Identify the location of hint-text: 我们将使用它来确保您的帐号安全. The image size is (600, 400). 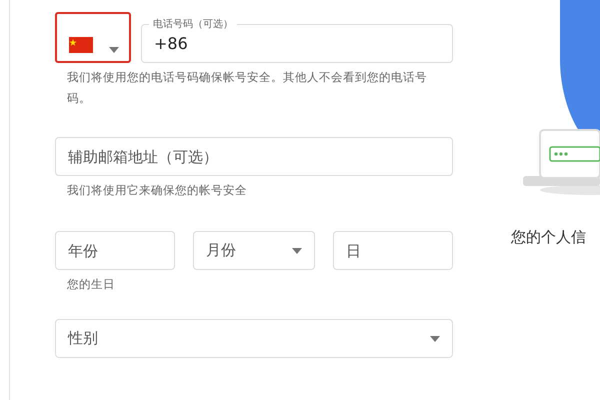
(157, 190).